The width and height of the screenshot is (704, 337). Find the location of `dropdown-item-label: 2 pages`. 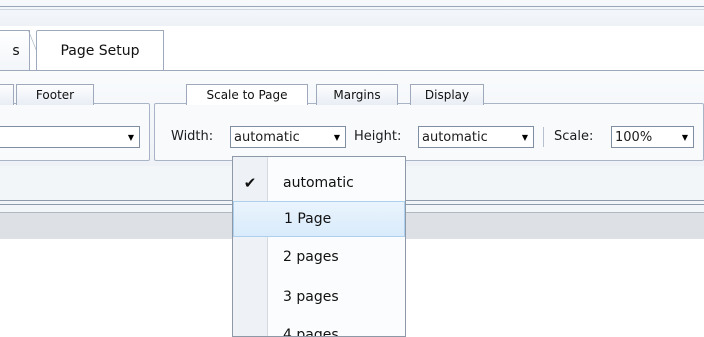

dropdown-item-label: 2 pages is located at coordinates (311, 257).